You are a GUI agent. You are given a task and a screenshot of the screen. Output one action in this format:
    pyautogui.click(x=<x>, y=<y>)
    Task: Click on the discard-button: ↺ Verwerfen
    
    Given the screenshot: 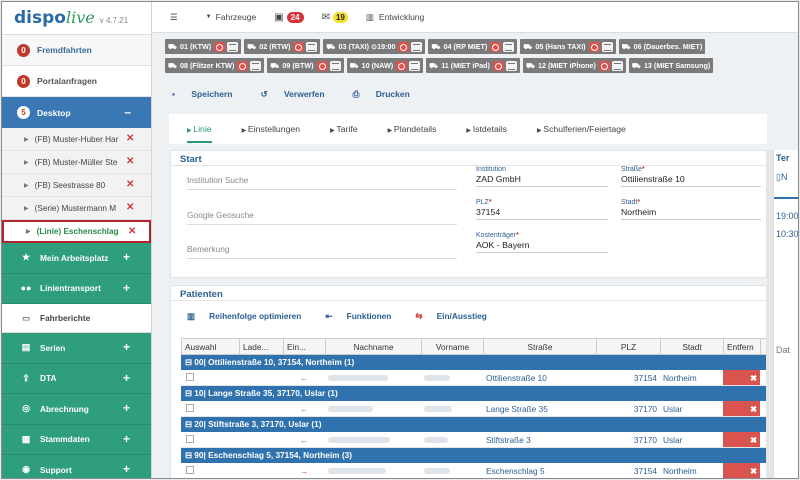 What is the action you would take?
    pyautogui.click(x=299, y=94)
    